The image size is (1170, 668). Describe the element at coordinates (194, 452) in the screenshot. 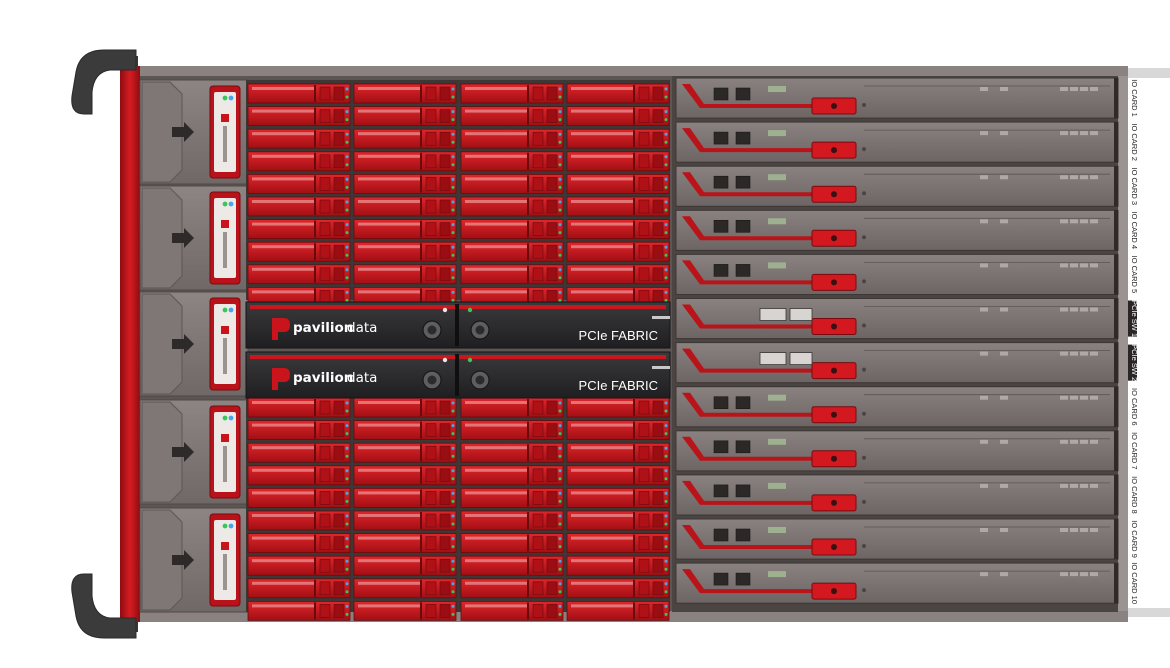

I see `fan-module` at that location.